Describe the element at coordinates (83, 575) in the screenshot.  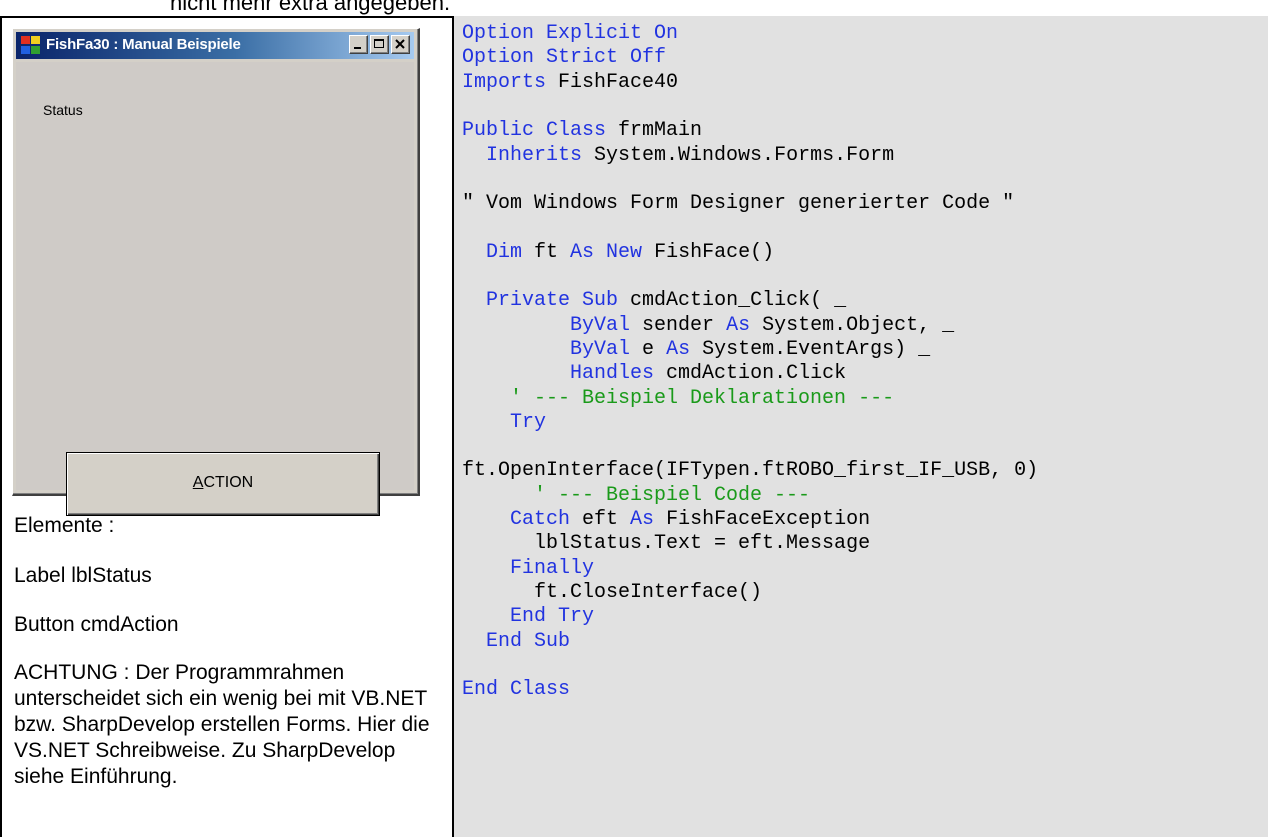
I see `element-label-item: Label lblStatus` at that location.